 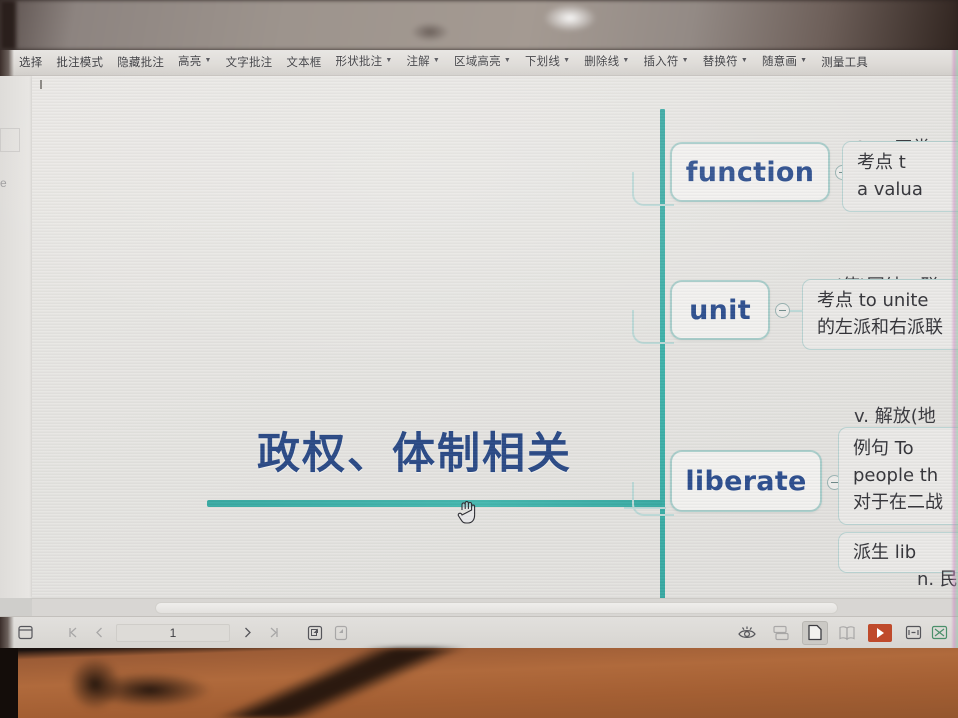 I want to click on page-number-value: 1, so click(x=173, y=632).